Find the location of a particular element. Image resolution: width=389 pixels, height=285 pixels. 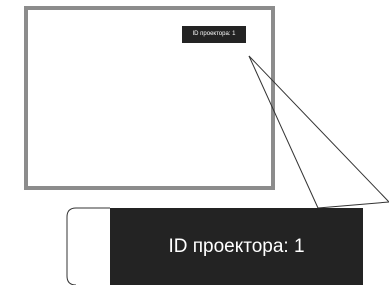

projector-id-value-small: 1 is located at coordinates (234, 34).